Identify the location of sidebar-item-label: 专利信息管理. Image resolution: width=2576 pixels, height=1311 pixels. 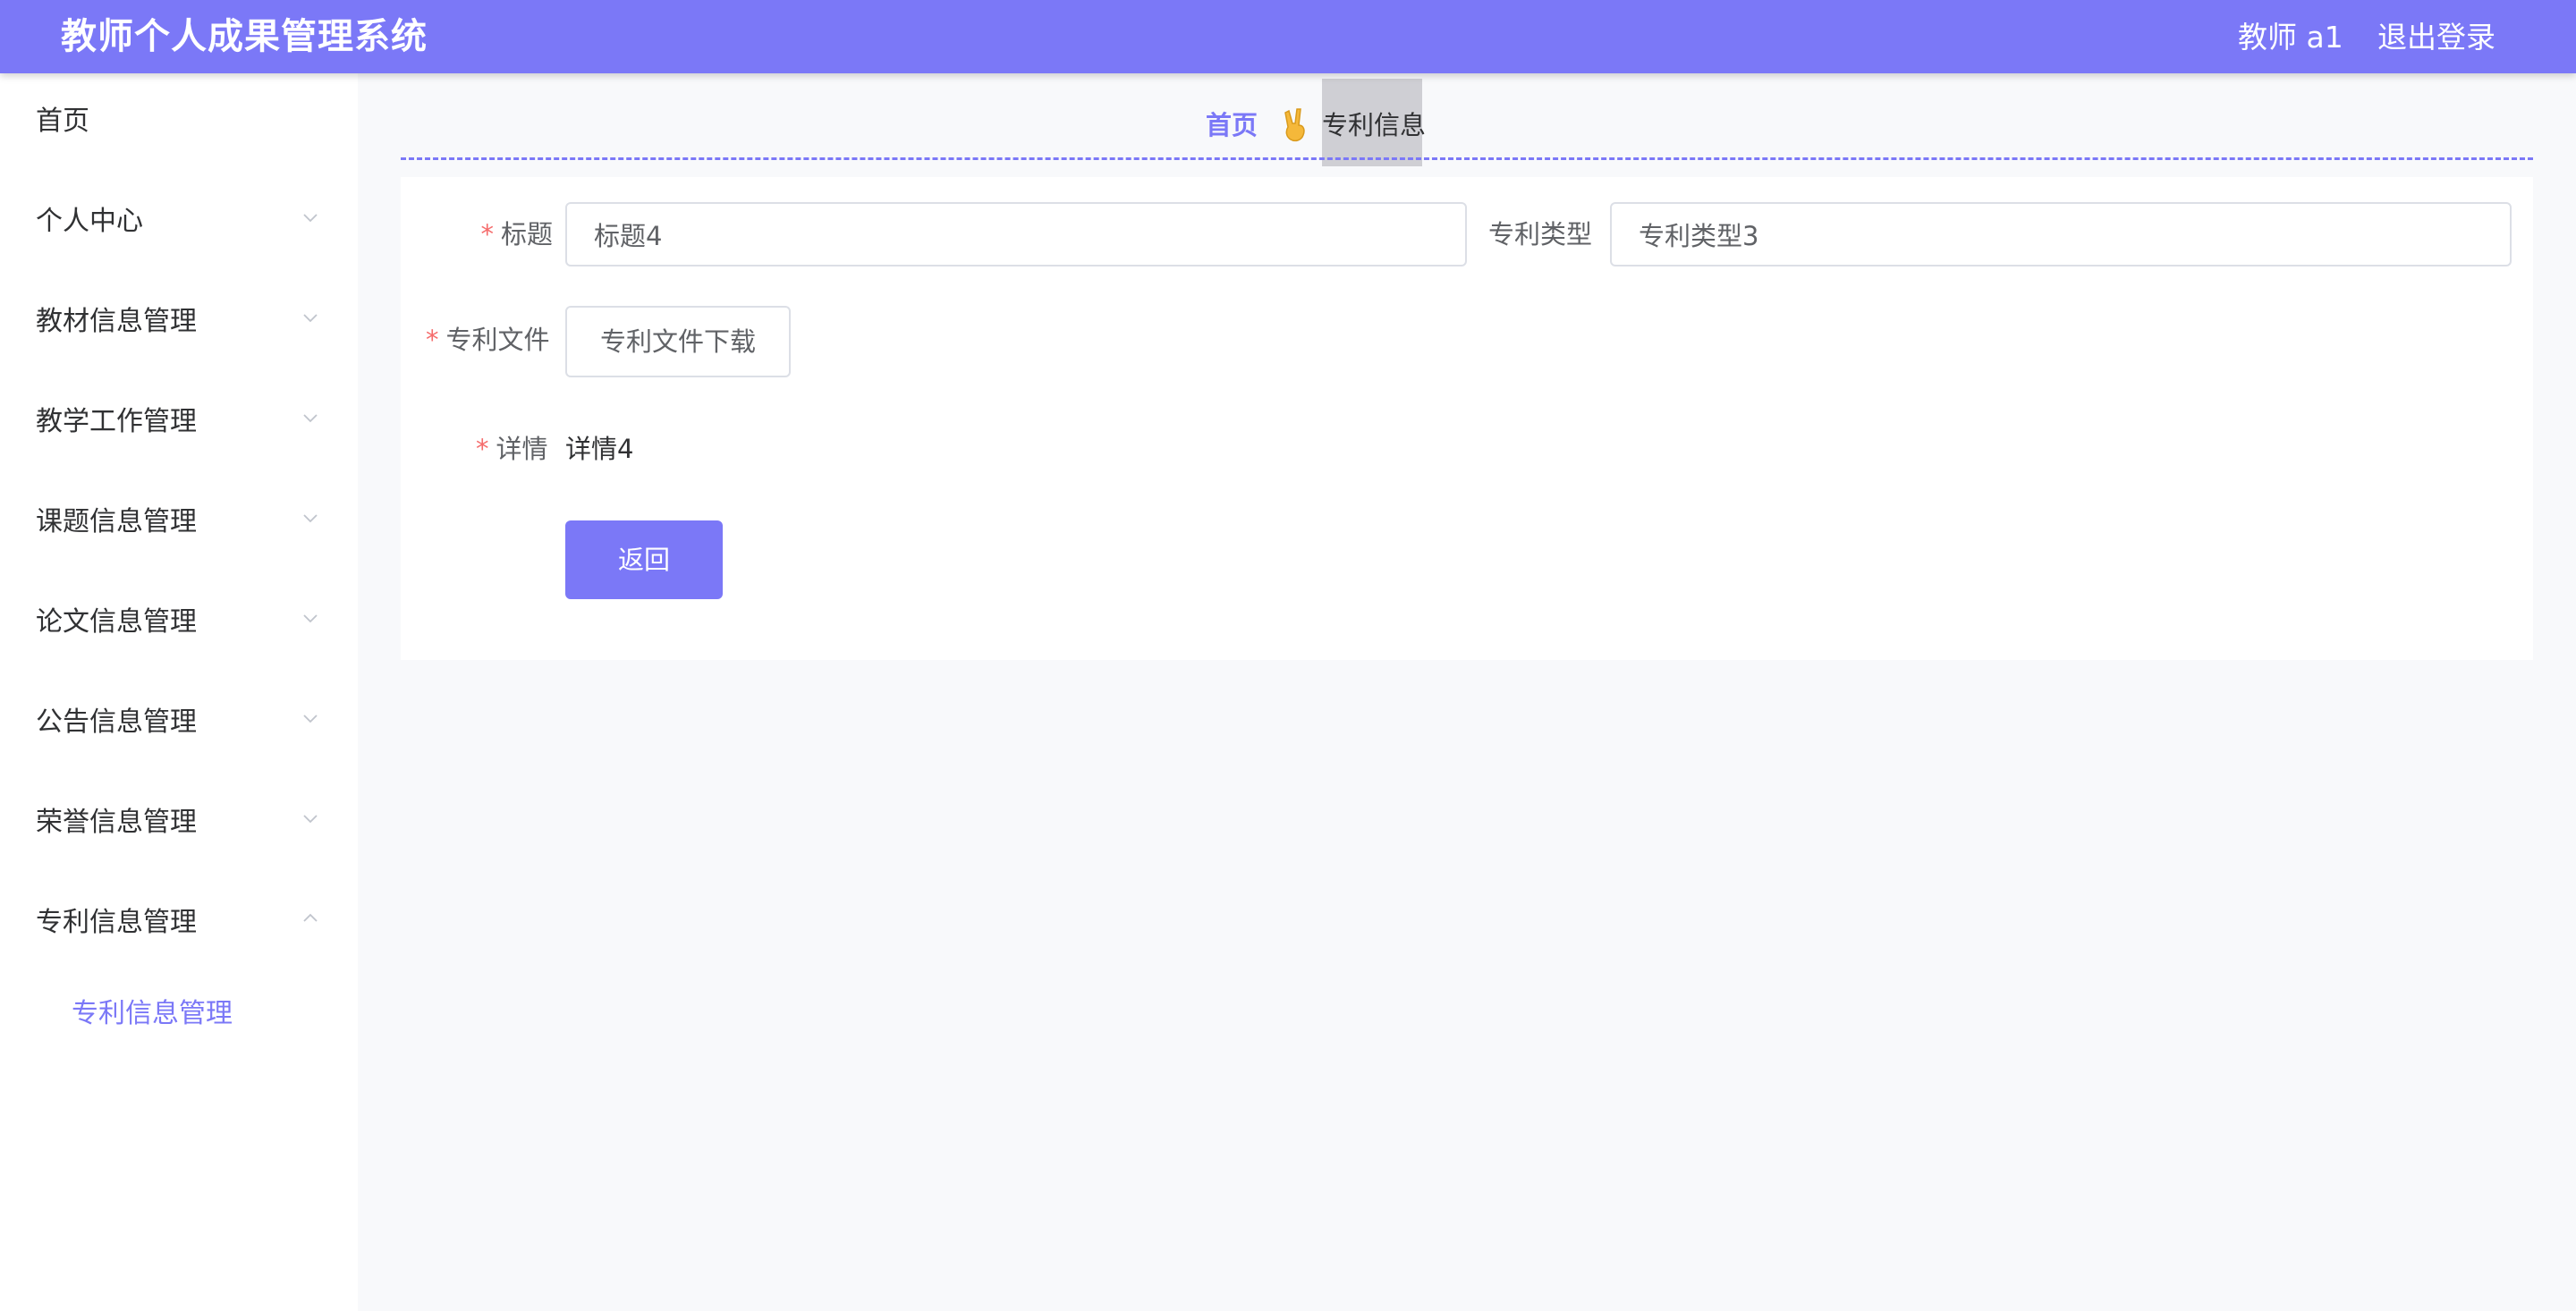
(116, 922).